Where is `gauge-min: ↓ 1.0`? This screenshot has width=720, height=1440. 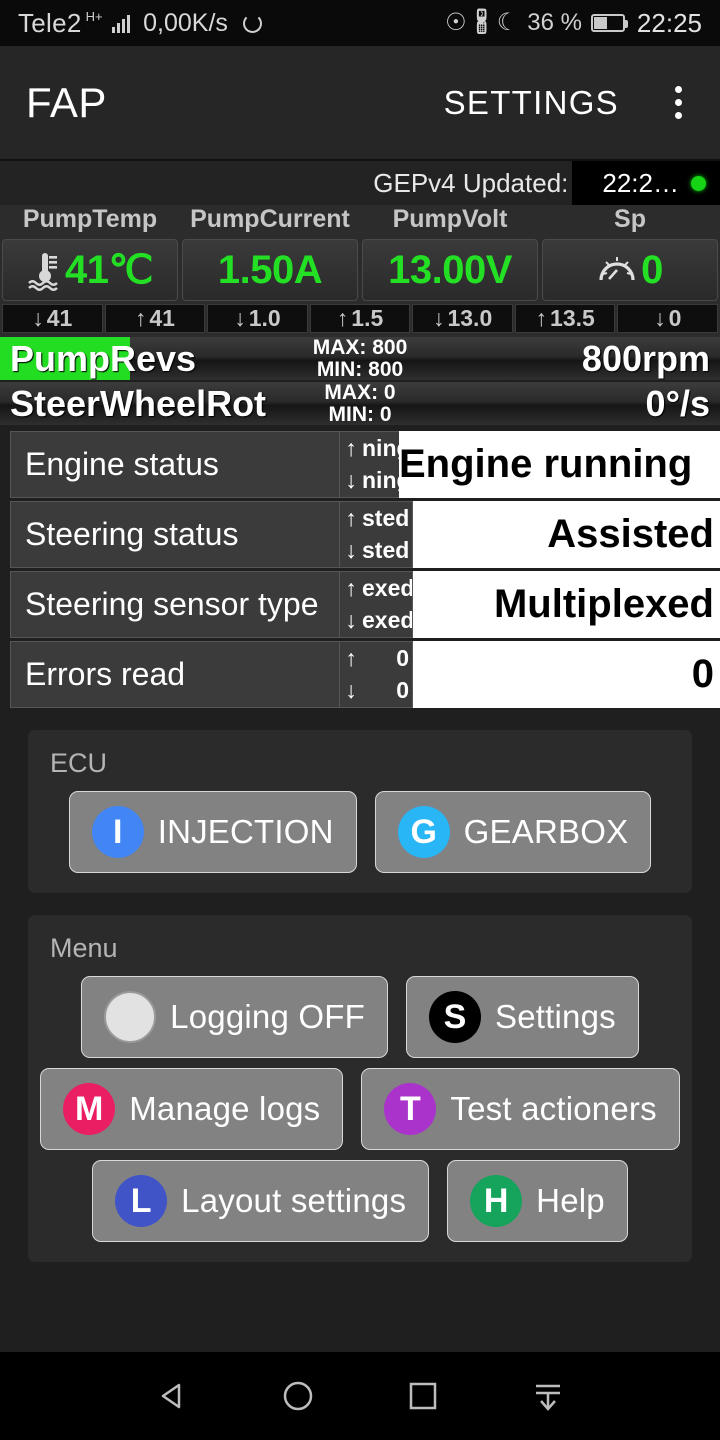
gauge-min: ↓ 1.0 is located at coordinates (257, 318).